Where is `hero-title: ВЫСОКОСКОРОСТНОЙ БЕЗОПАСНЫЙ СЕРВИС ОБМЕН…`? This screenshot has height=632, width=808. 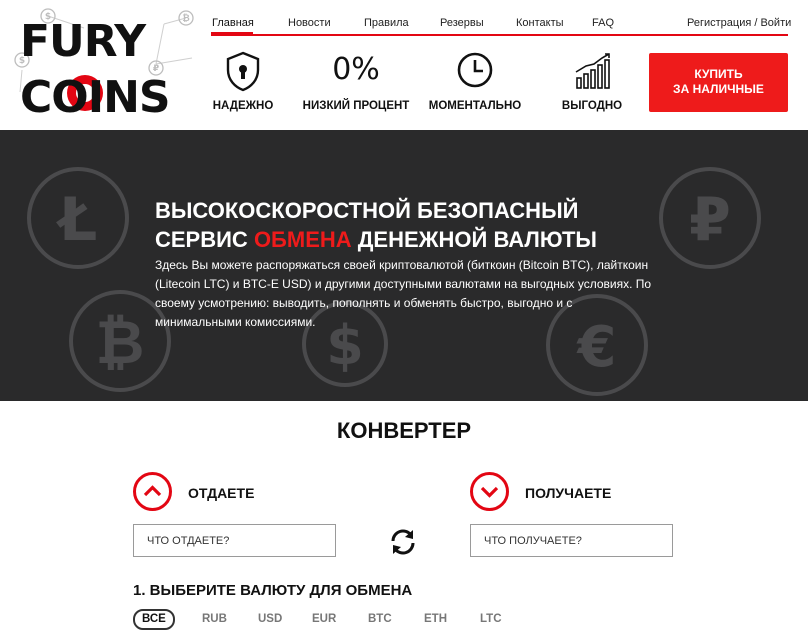
hero-title: ВЫСОКОСКОРОСТНОЙ БЕЗОПАСНЫЙ СЕРВИС ОБМЕН… is located at coordinates (435, 225).